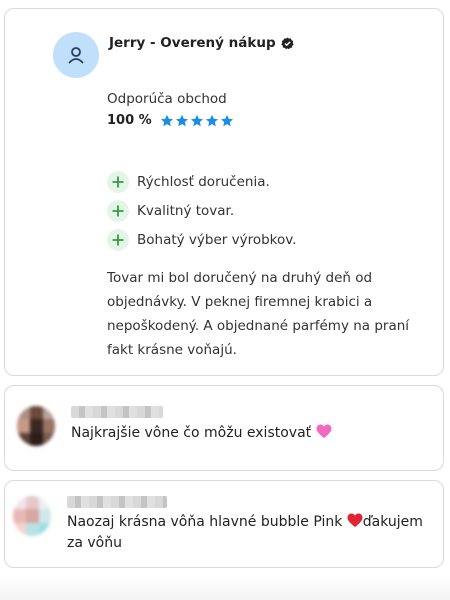  I want to click on reviewer-name: Jerry - Overený nákup, so click(192, 43).